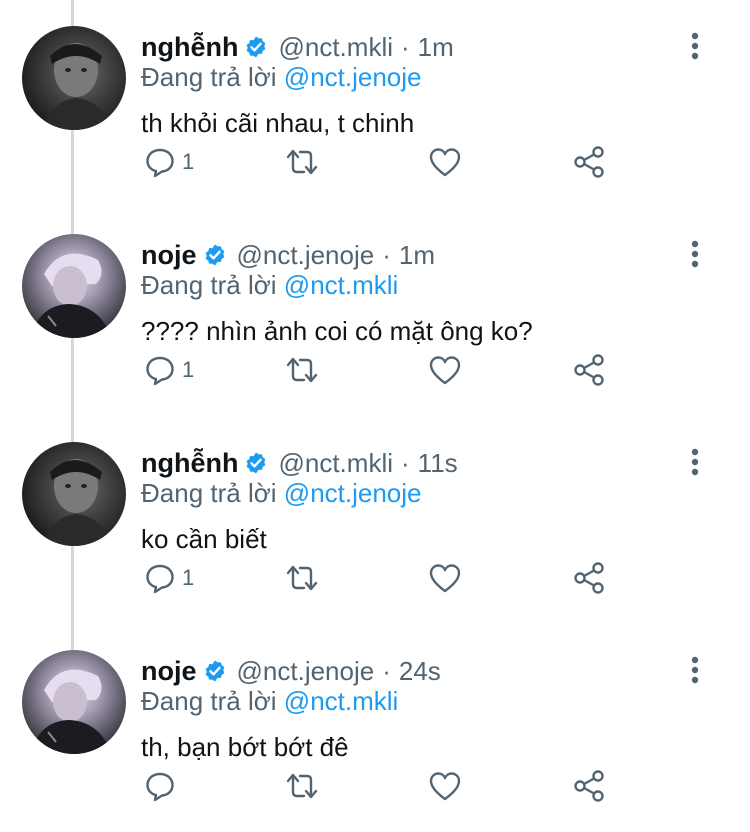 The width and height of the screenshot is (750, 832). I want to click on reply-button, so click(163, 786).